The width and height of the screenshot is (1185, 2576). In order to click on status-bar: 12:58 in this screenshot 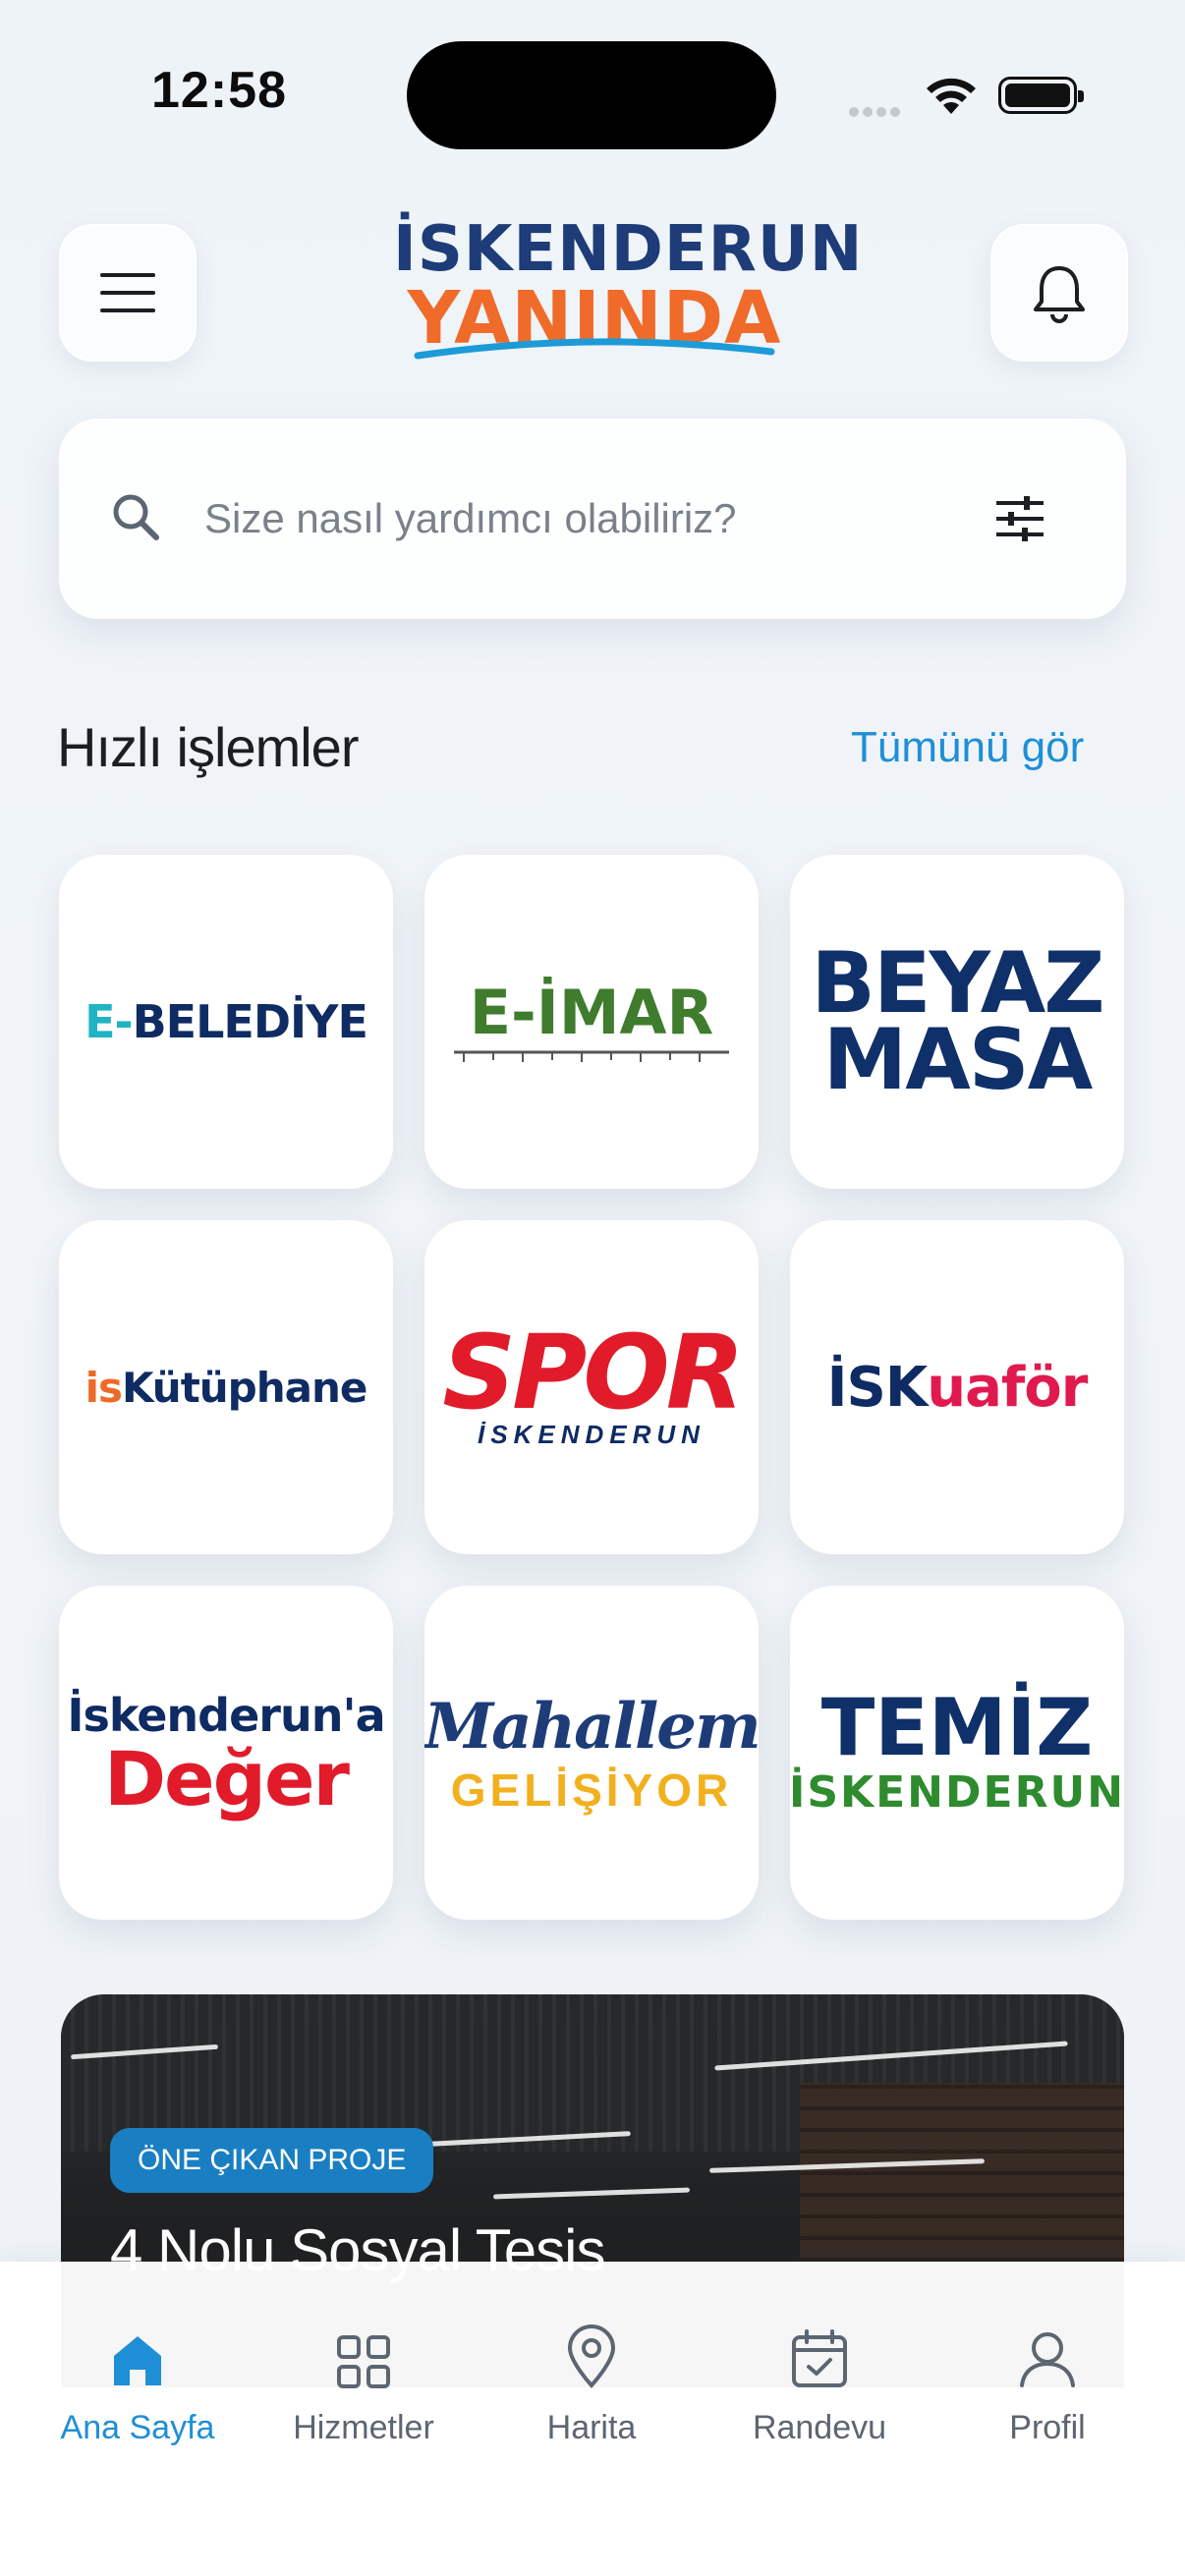, I will do `click(592, 93)`.